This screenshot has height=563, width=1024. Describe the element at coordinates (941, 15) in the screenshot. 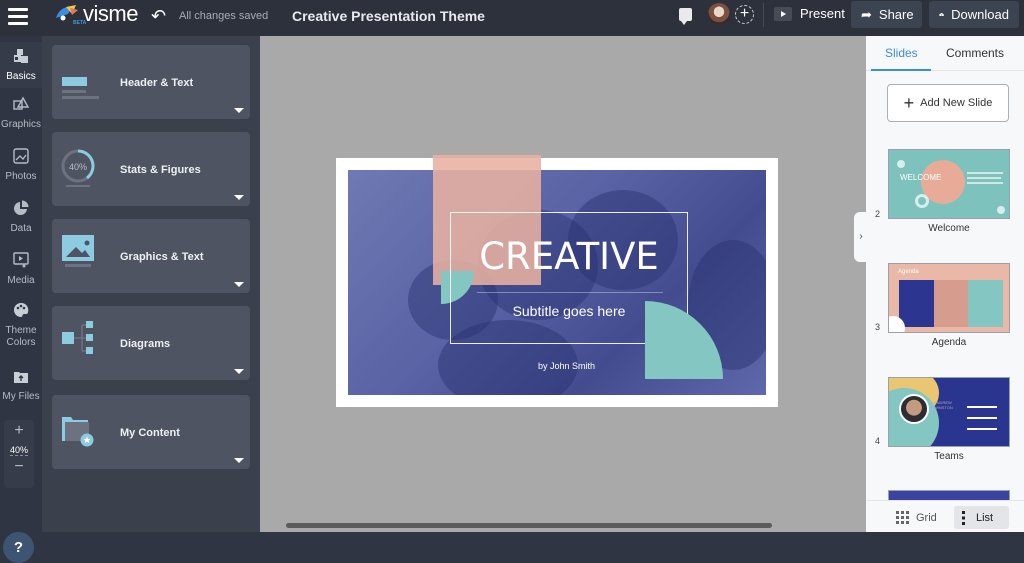

I see `cloud-download-icon` at that location.